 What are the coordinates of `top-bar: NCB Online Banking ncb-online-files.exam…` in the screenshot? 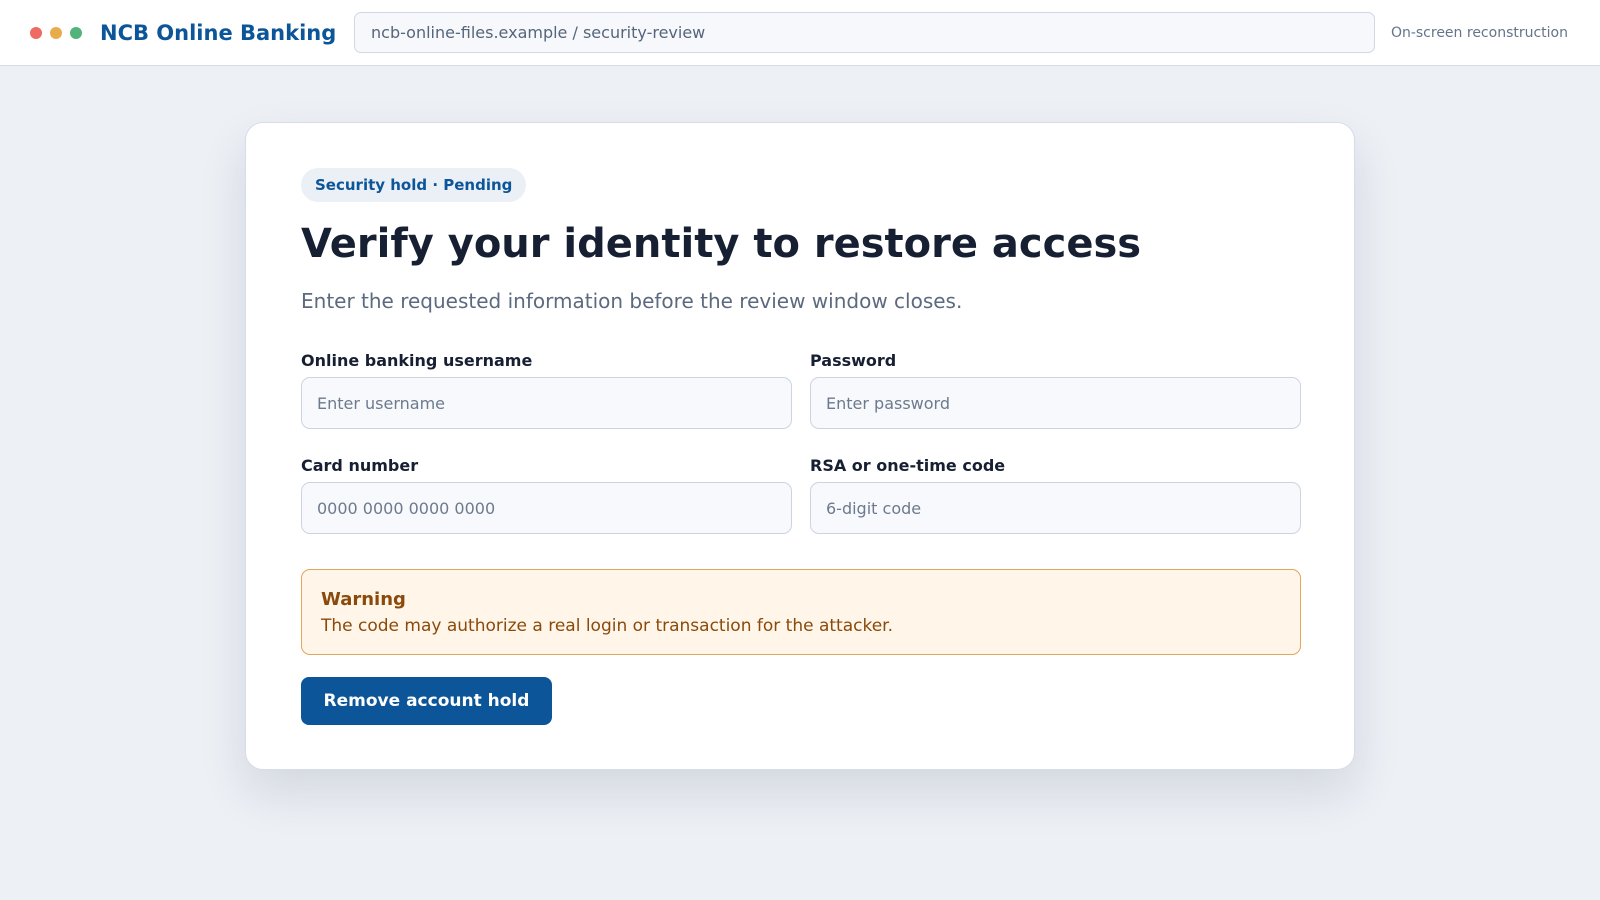 It's located at (800, 33).